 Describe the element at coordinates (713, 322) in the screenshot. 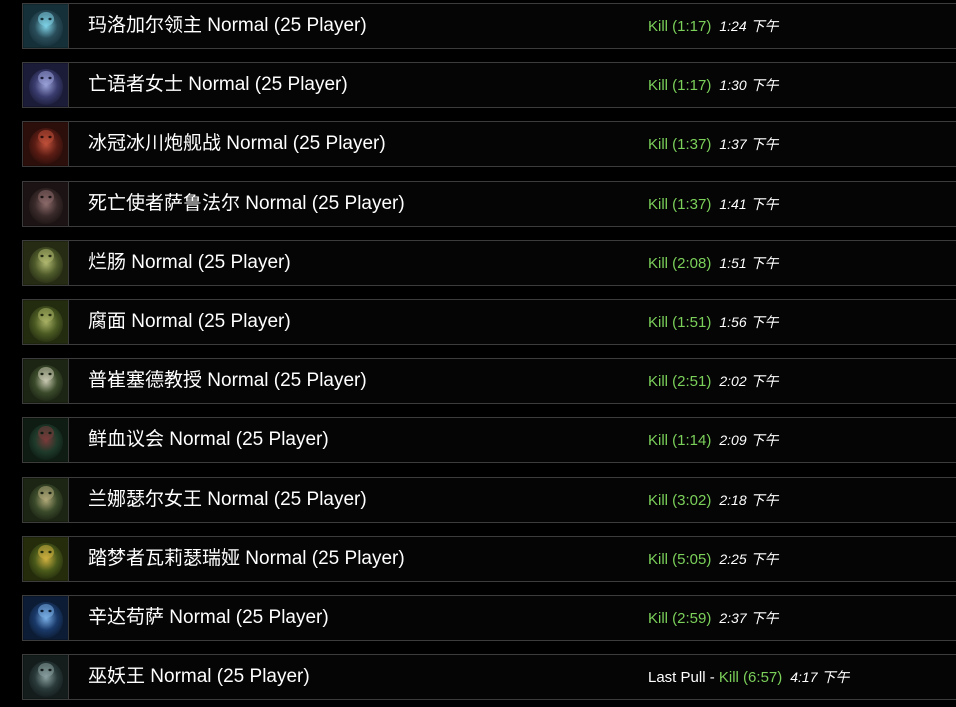

I see `encounter-status: Kill (1:51) 1:56 下午` at that location.